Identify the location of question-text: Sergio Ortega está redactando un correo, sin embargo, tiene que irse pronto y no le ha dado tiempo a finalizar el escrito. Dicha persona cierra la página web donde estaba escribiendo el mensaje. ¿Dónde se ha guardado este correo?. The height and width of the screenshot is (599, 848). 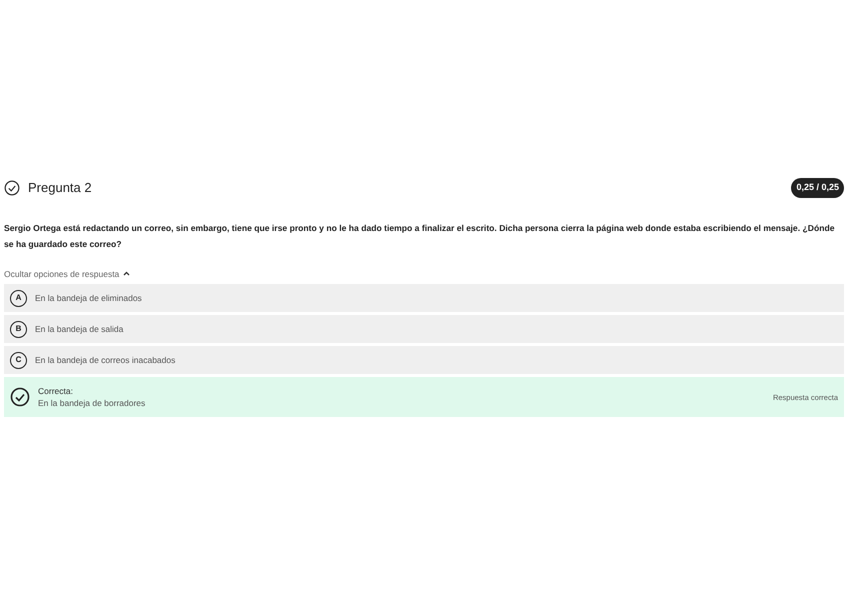
(420, 236).